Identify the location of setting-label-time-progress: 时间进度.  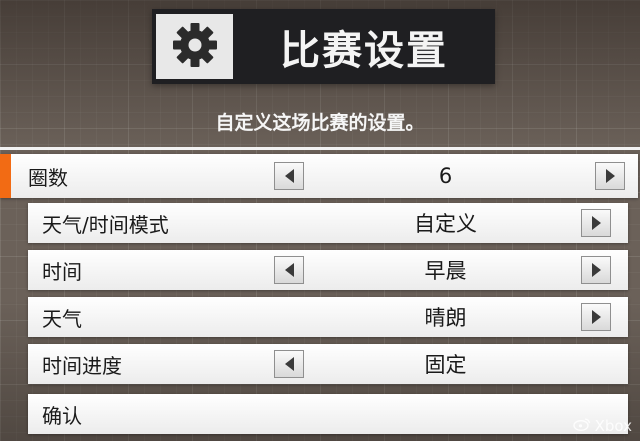
(82, 365).